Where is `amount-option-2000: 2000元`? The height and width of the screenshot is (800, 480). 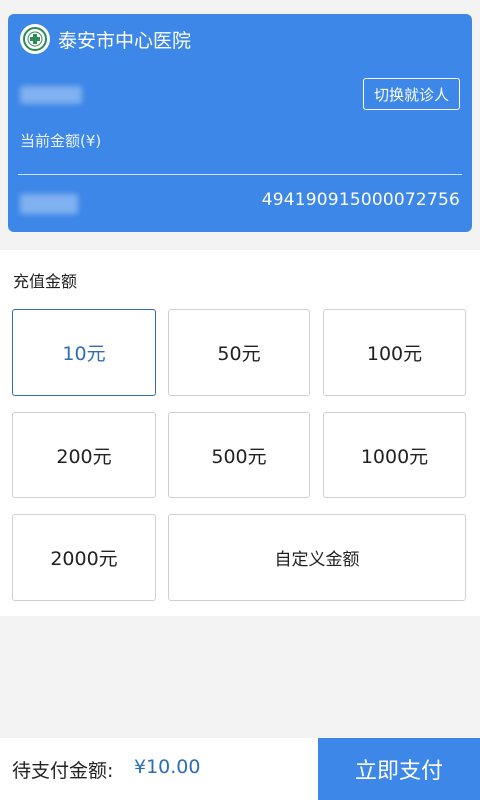 amount-option-2000: 2000元 is located at coordinates (84, 557).